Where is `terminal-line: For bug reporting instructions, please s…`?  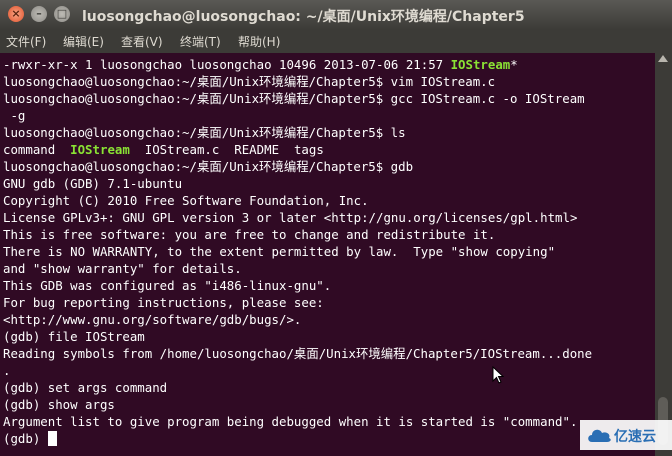 terminal-line: For bug reporting instructions, please s… is located at coordinates (163, 302).